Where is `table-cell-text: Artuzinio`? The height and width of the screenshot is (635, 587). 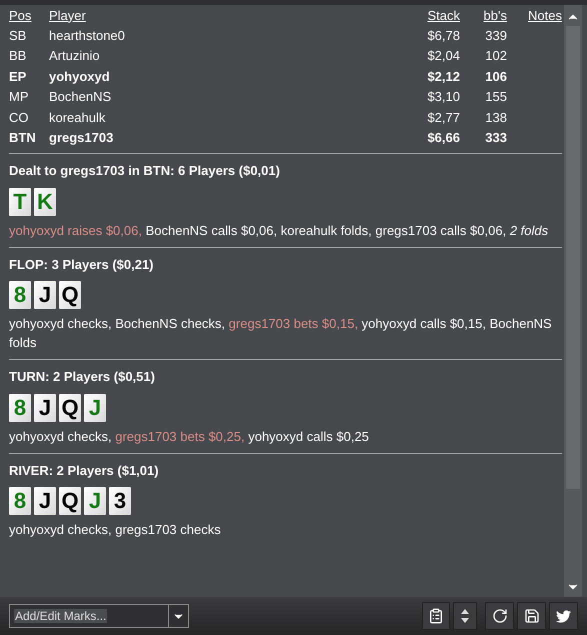 table-cell-text: Artuzinio is located at coordinates (75, 56).